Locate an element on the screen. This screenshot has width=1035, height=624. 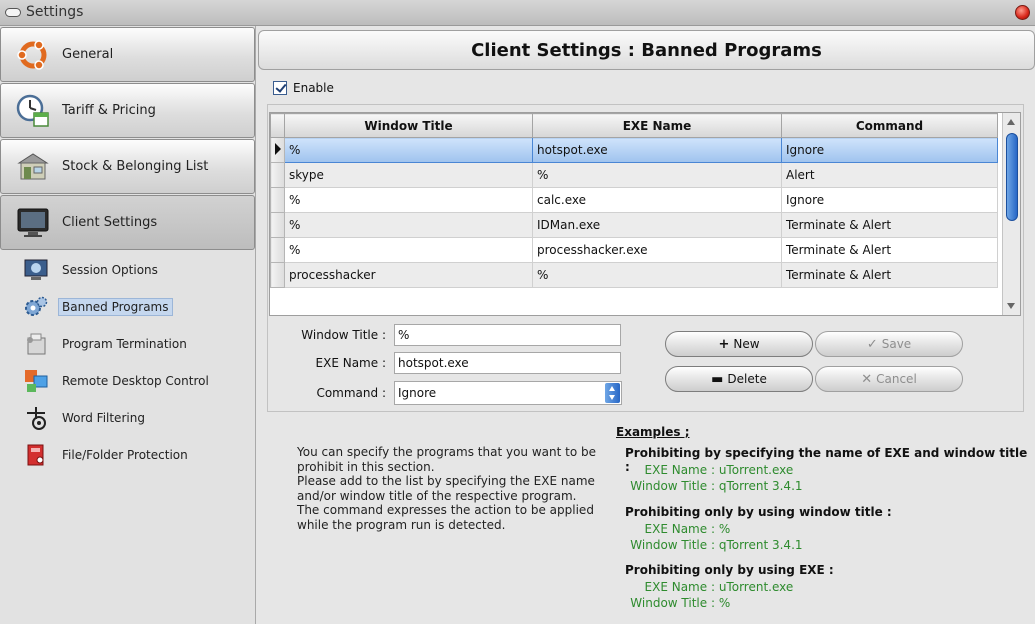
row-pointer-icon is located at coordinates (278, 148).